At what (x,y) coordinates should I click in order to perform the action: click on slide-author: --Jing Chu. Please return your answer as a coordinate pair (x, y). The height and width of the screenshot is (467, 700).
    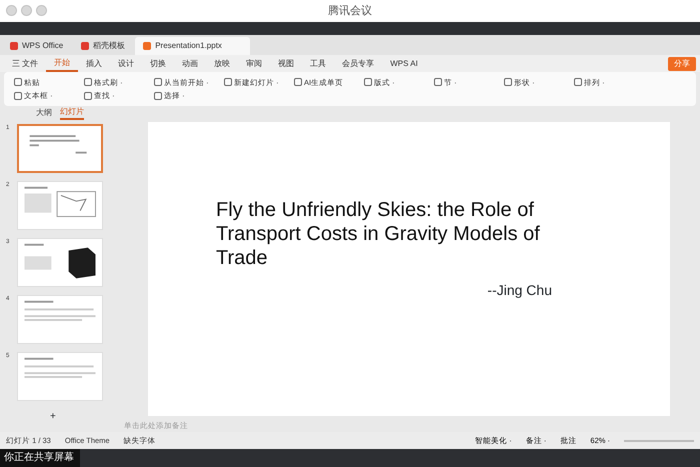
    Looking at the image, I should click on (519, 290).